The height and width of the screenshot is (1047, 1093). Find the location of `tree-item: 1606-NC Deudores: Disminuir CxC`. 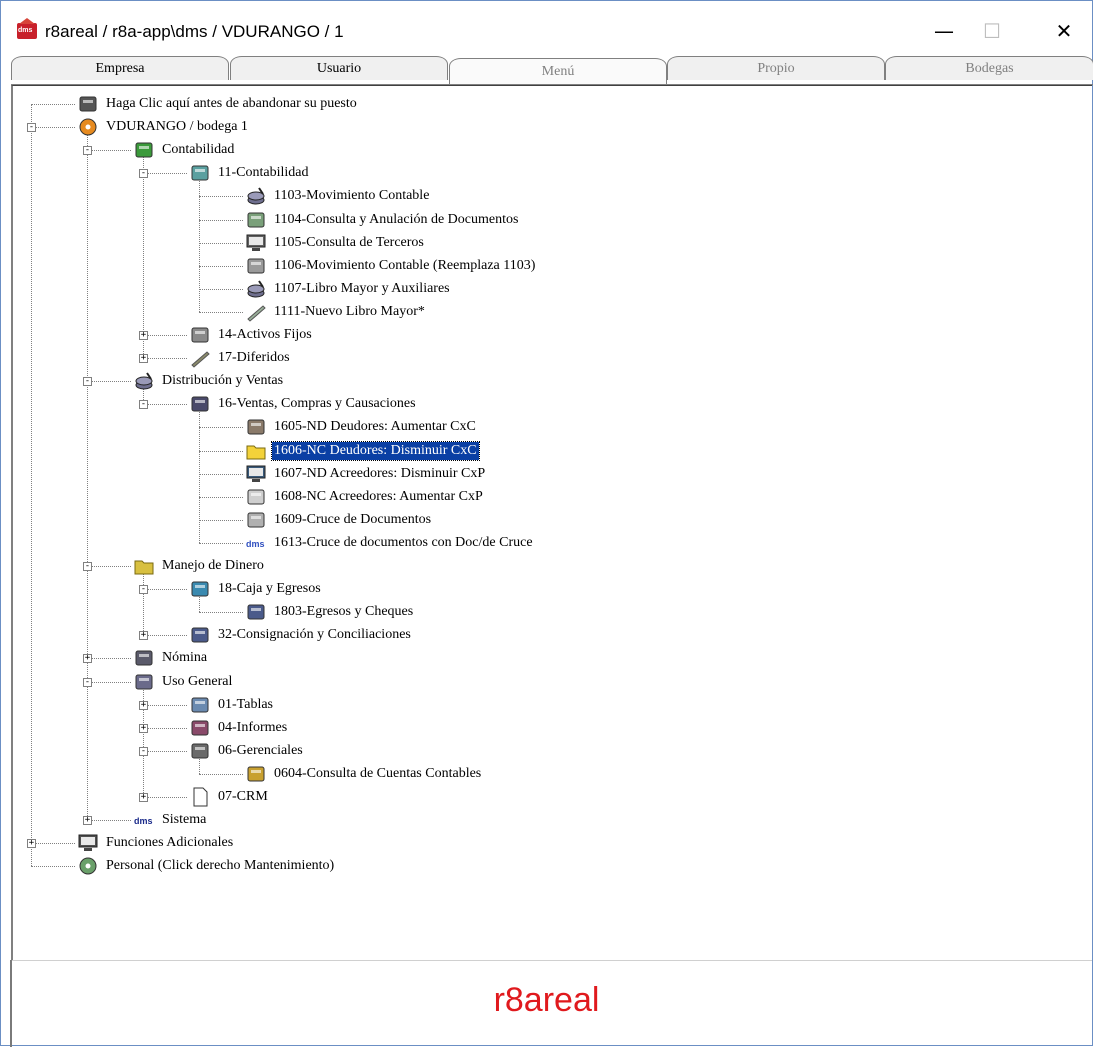

tree-item: 1606-NC Deudores: Disminuir CxC is located at coordinates (362, 451).